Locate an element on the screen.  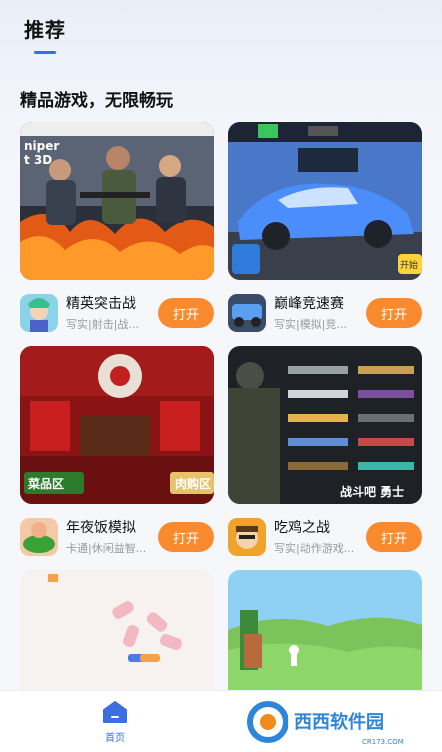
game-name: 年夜饭模拟 is located at coordinates (101, 528).